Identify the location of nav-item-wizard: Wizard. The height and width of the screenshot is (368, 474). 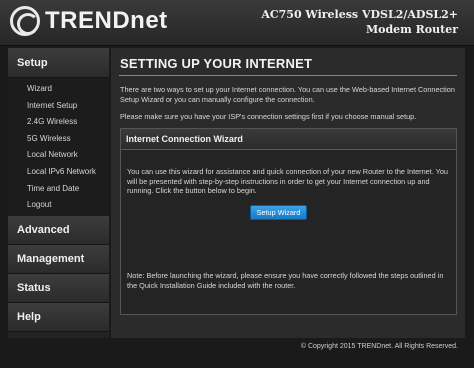
(58, 89).